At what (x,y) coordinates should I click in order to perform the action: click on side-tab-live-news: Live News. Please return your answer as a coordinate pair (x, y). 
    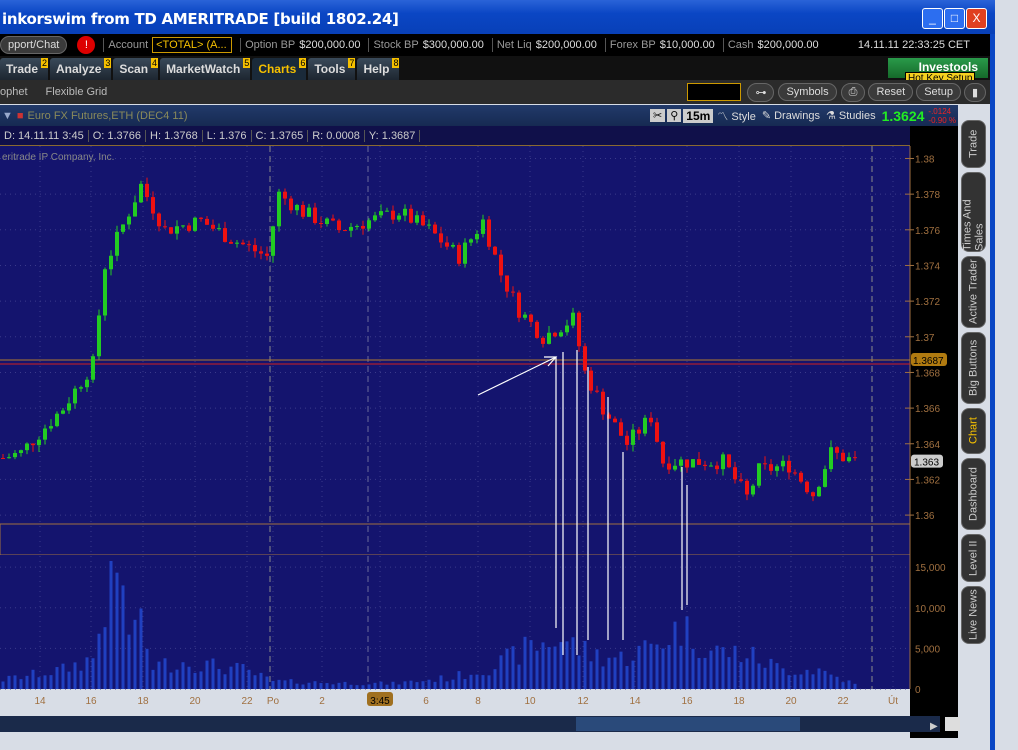
    Looking at the image, I should click on (973, 615).